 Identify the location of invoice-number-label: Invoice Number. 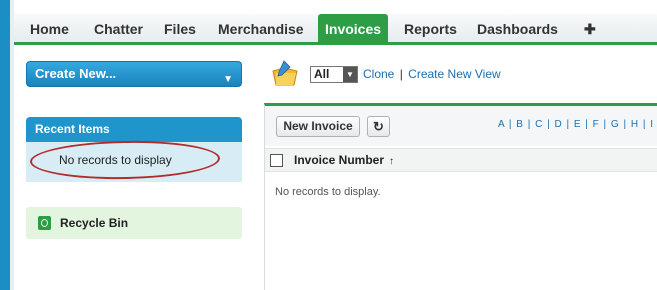
(339, 160).